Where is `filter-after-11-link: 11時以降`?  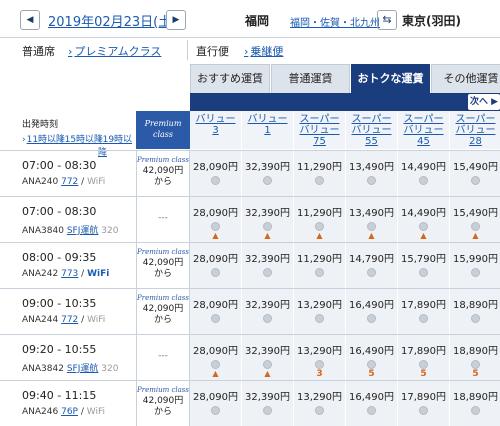 filter-after-11-link: 11時以降 is located at coordinates (43, 138).